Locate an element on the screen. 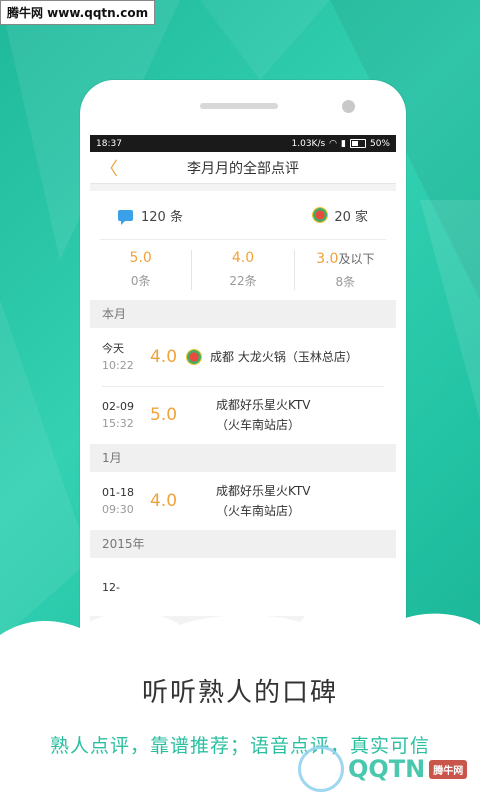  slogan: 听听熟人的口碑 is located at coordinates (239, 693).